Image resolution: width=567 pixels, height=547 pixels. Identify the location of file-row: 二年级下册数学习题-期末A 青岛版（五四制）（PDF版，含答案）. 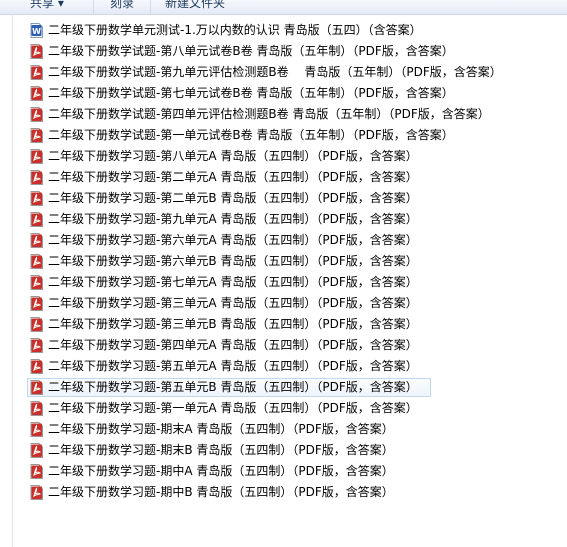
(287, 429).